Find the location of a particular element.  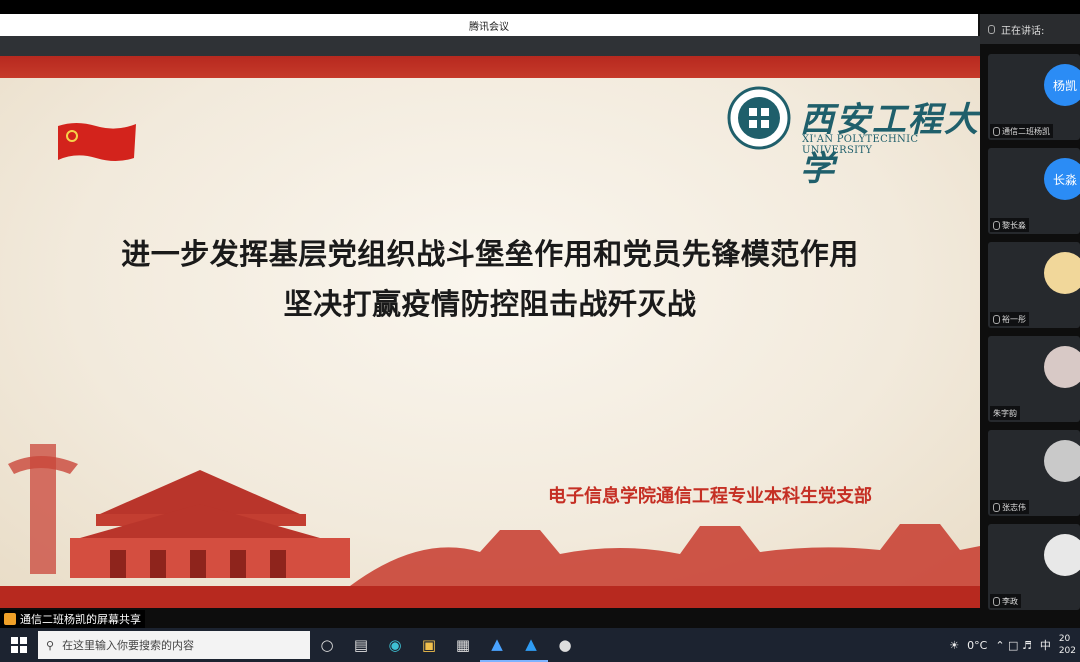

tencent-meeting-taskbar-icon: ▲ is located at coordinates (497, 645).